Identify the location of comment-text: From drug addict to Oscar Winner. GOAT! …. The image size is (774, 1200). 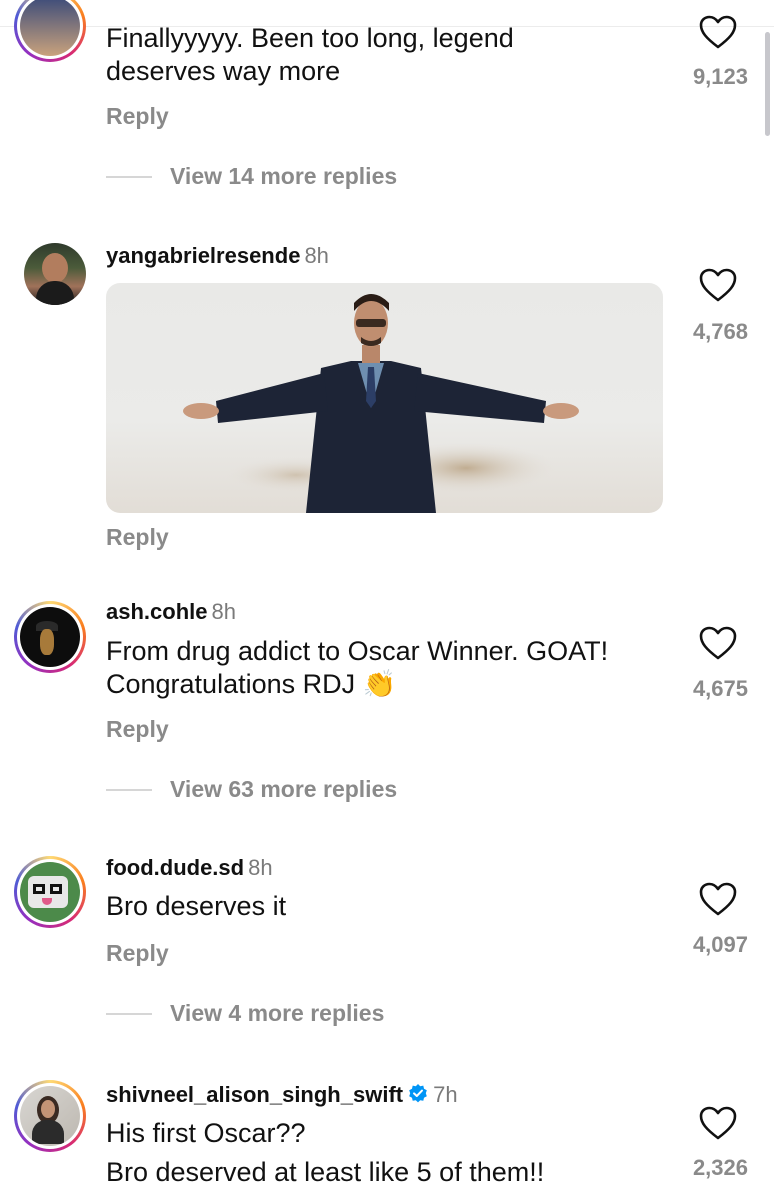
(357, 667).